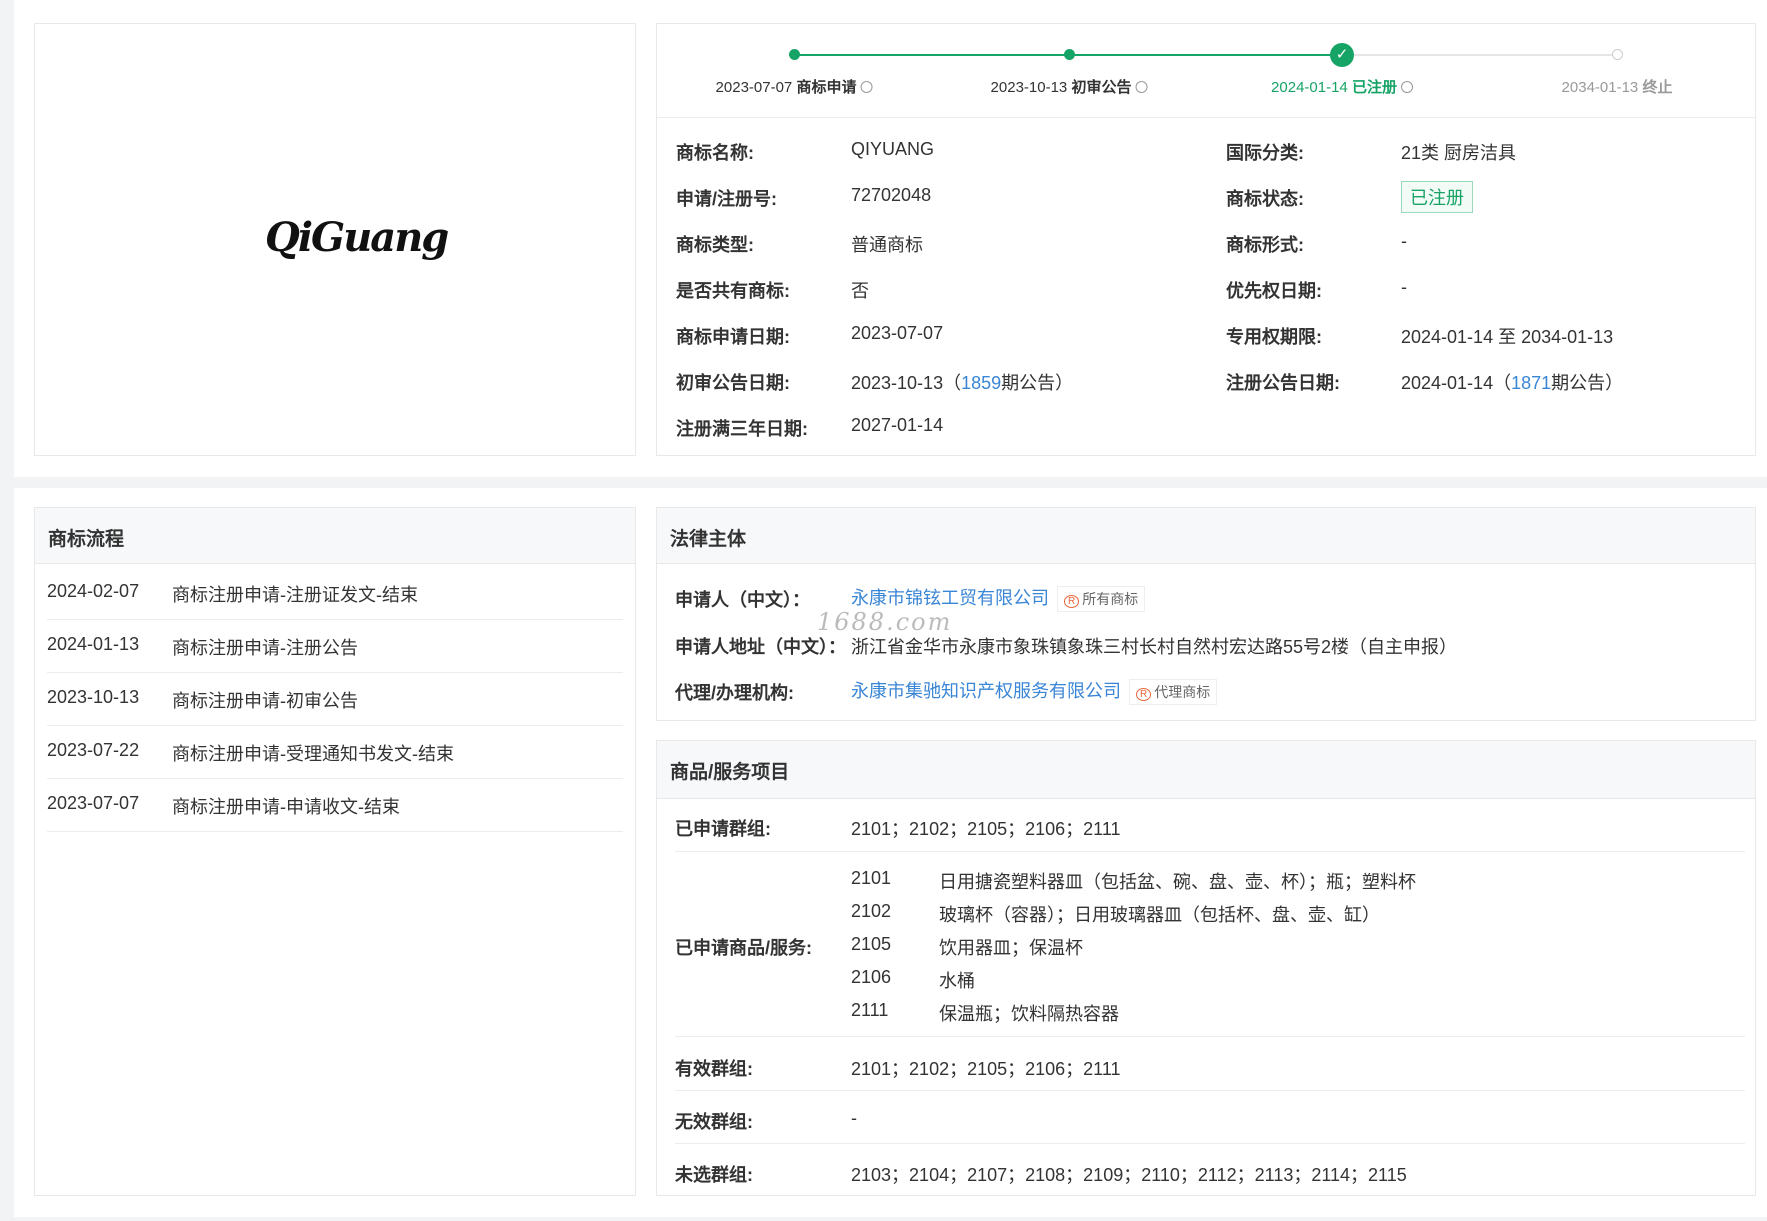 The image size is (1767, 1221). What do you see at coordinates (1177, 882) in the screenshot?
I see `goods-desc: 日用搪瓷塑料器皿（包括盆、碗、盘、壶、杯）；瓶；塑料杯` at bounding box center [1177, 882].